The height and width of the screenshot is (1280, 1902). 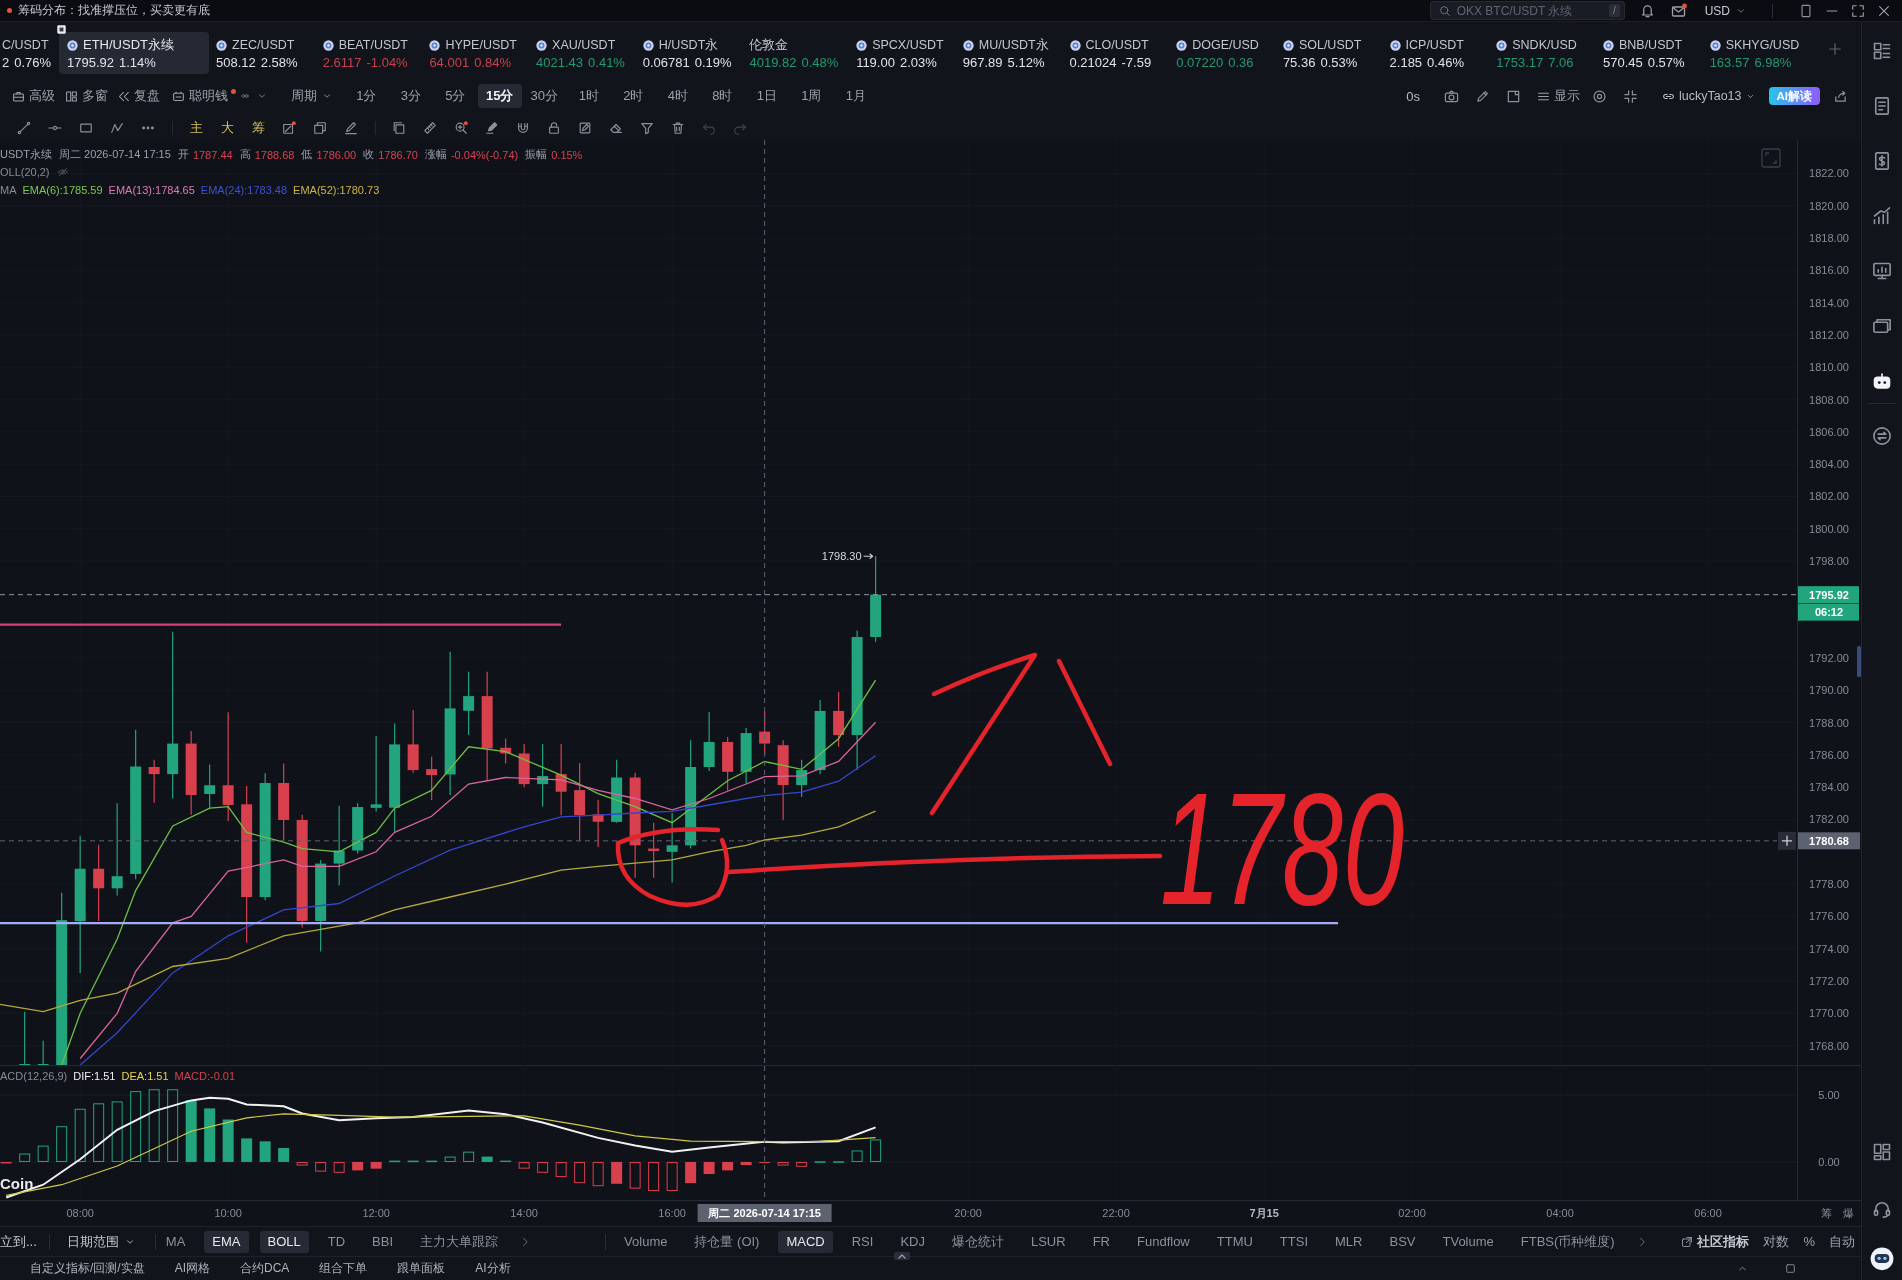 What do you see at coordinates (25, 172) in the screenshot?
I see `indicator-name: OLL(20,2)` at bounding box center [25, 172].